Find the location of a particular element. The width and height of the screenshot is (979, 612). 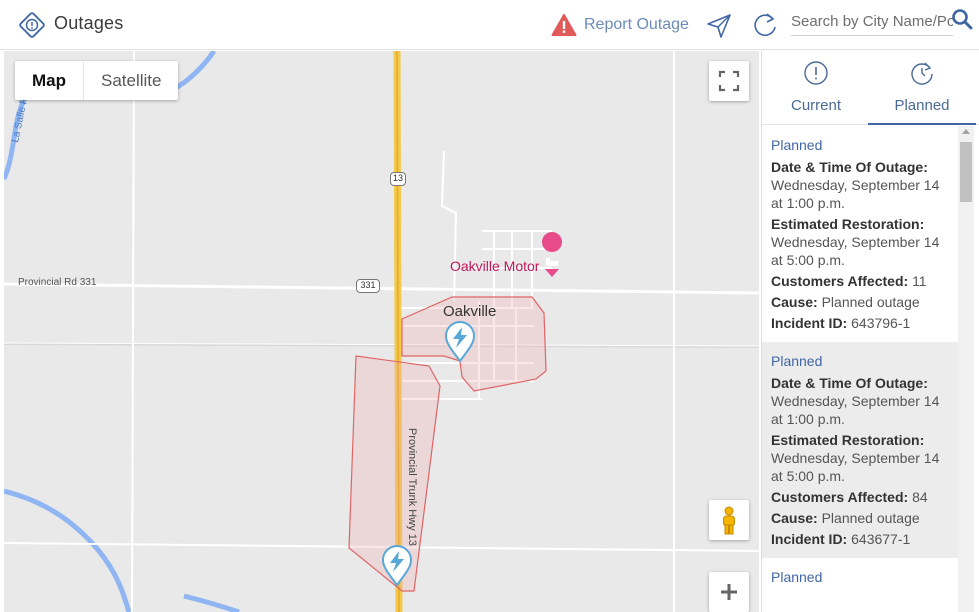

zoom-in-button is located at coordinates (729, 592).